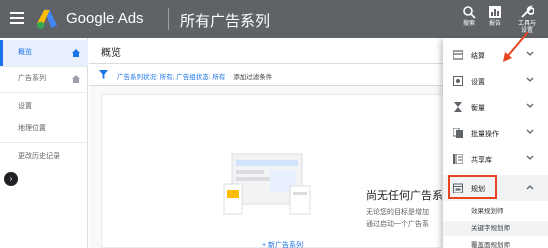 Image resolution: width=548 pixels, height=248 pixels. What do you see at coordinates (25, 52) in the screenshot?
I see `sidebar-item-label: 概览` at bounding box center [25, 52].